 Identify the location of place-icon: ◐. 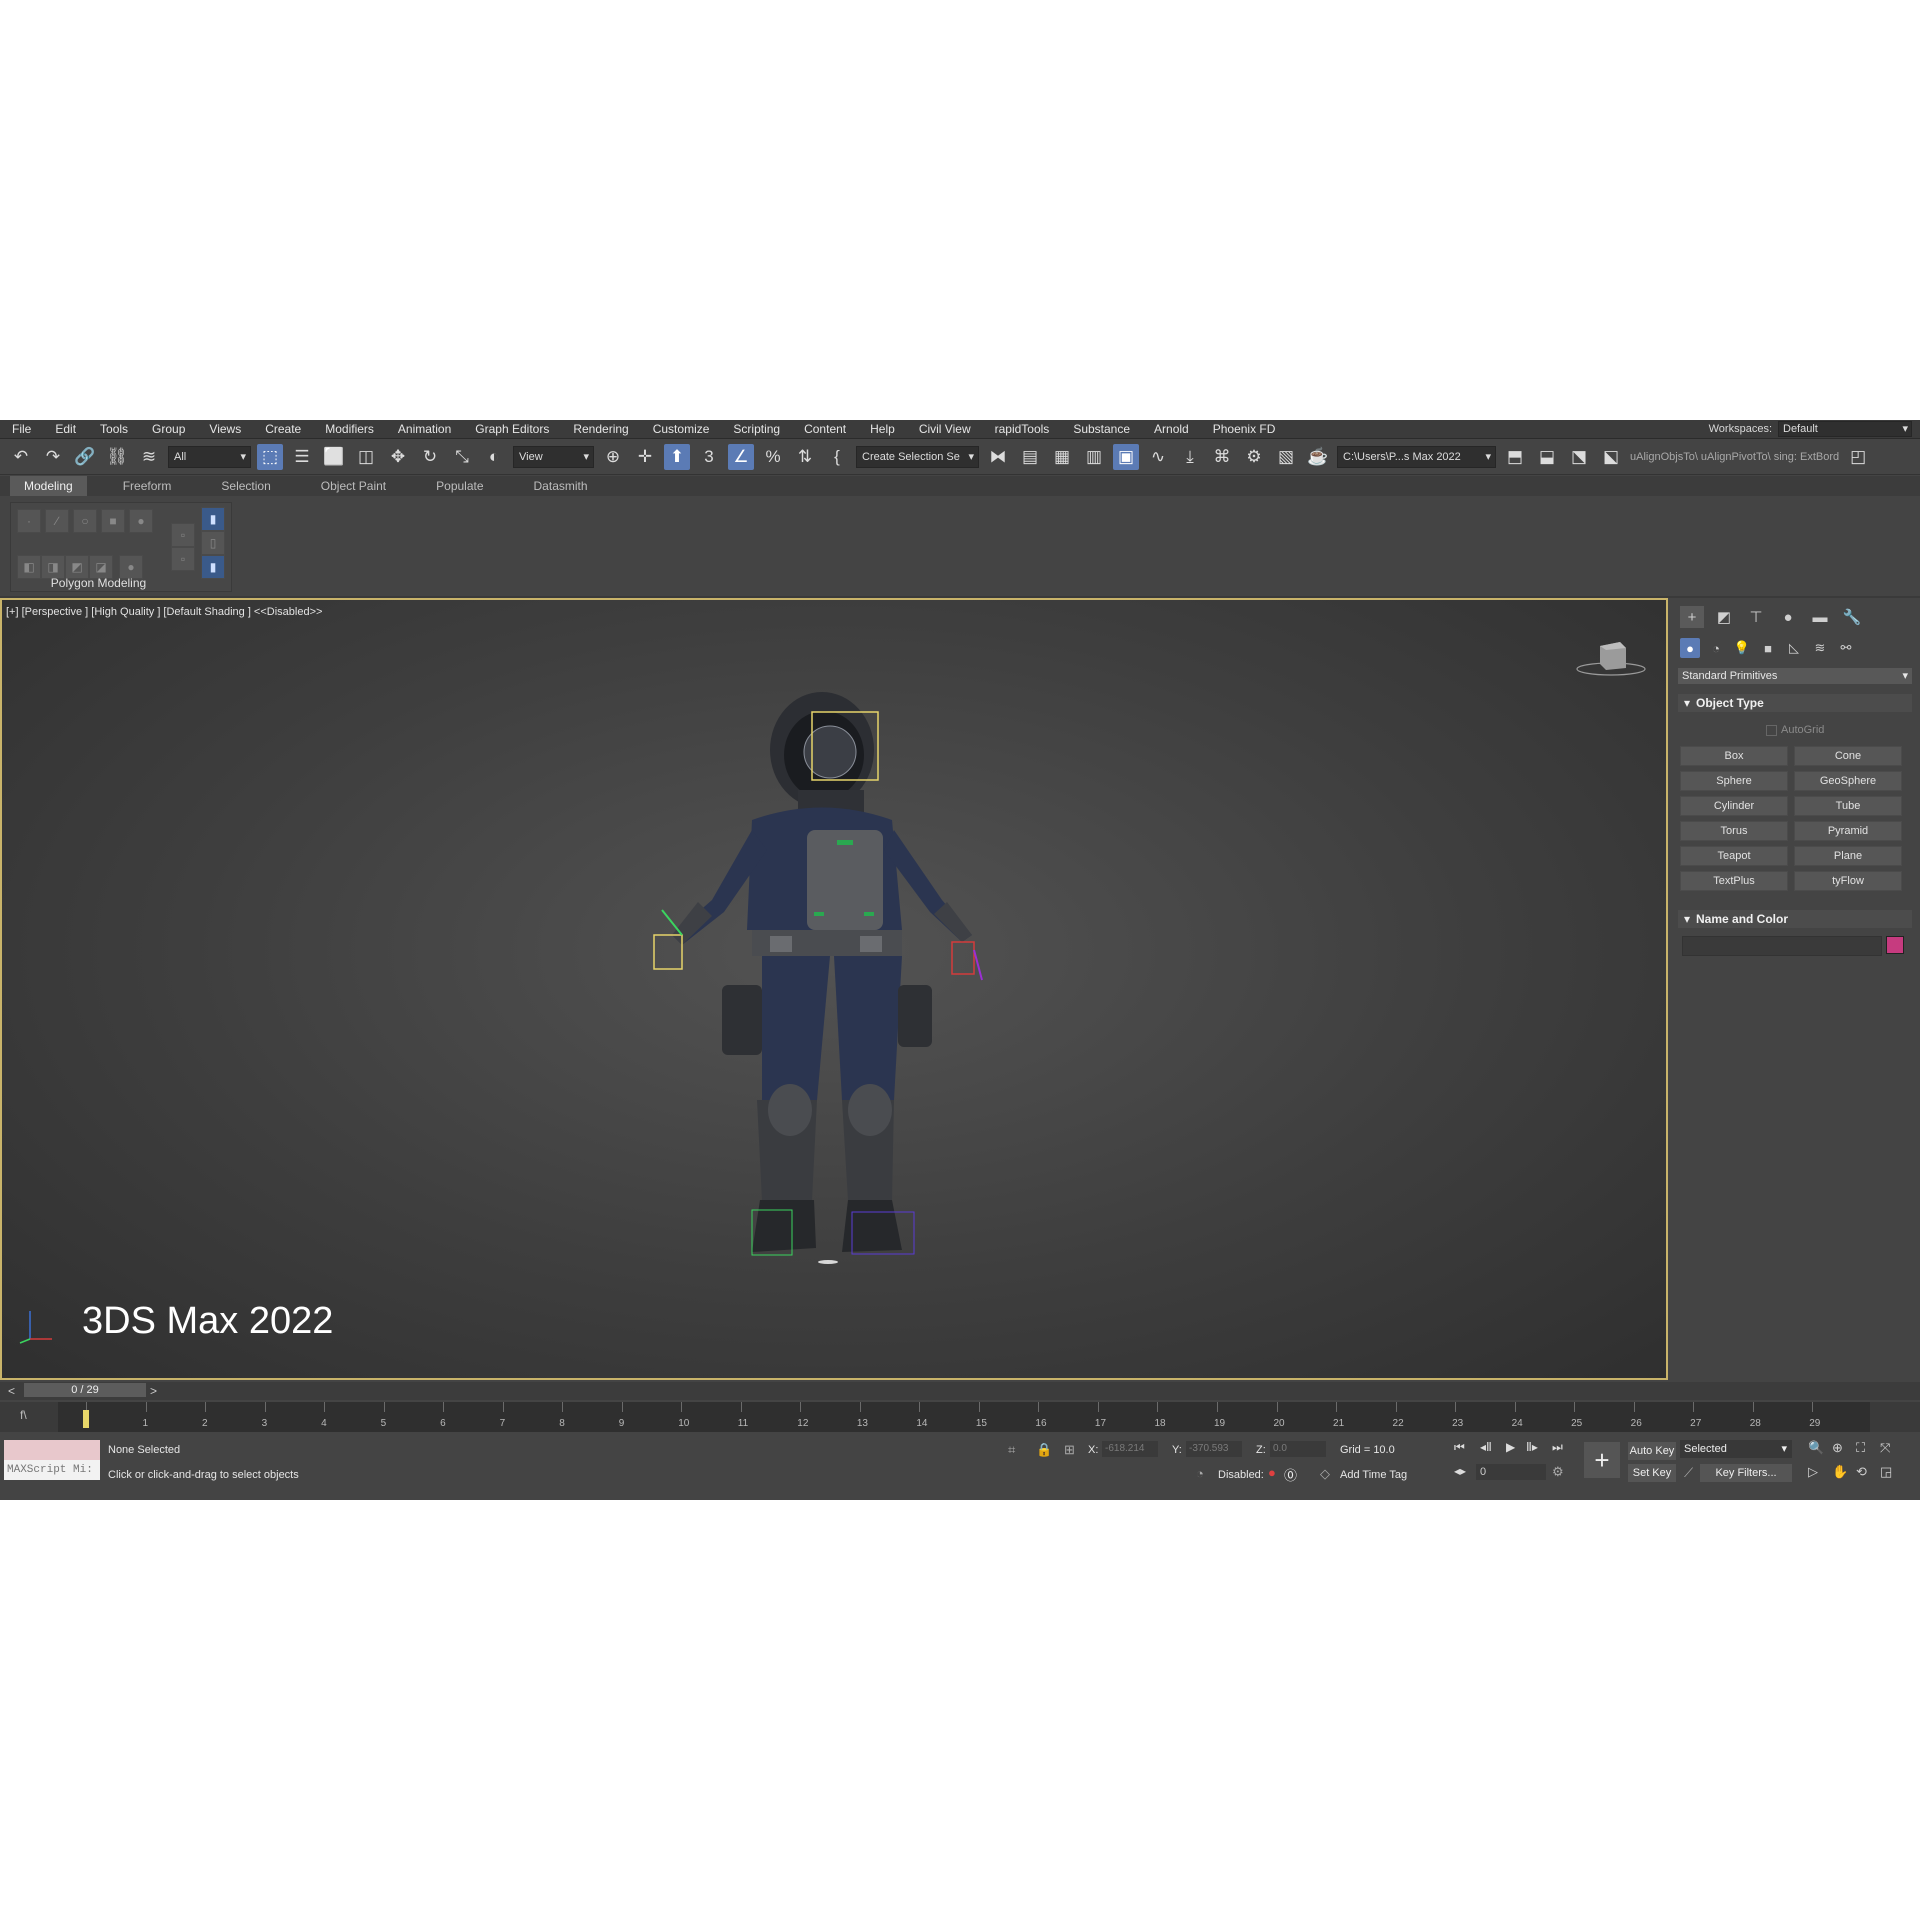
(494, 457).